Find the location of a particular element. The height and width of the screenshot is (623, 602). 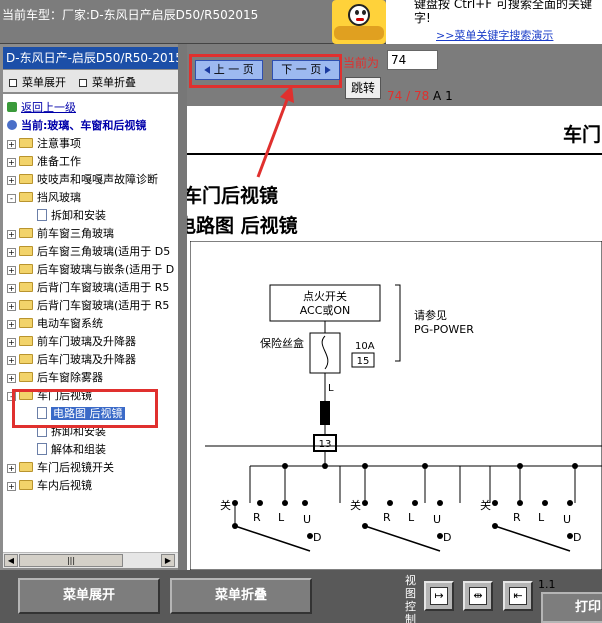

see-ref-label: 请参见 is located at coordinates (430, 315).